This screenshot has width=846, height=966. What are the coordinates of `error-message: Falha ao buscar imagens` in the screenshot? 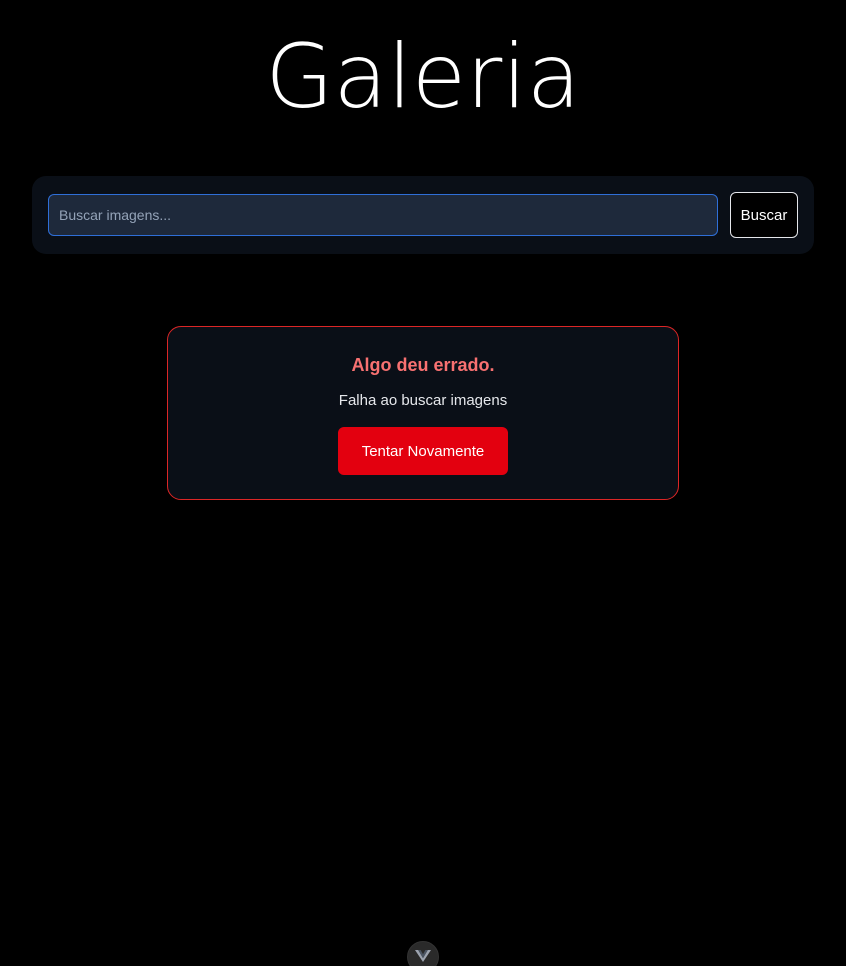 It's located at (423, 400).